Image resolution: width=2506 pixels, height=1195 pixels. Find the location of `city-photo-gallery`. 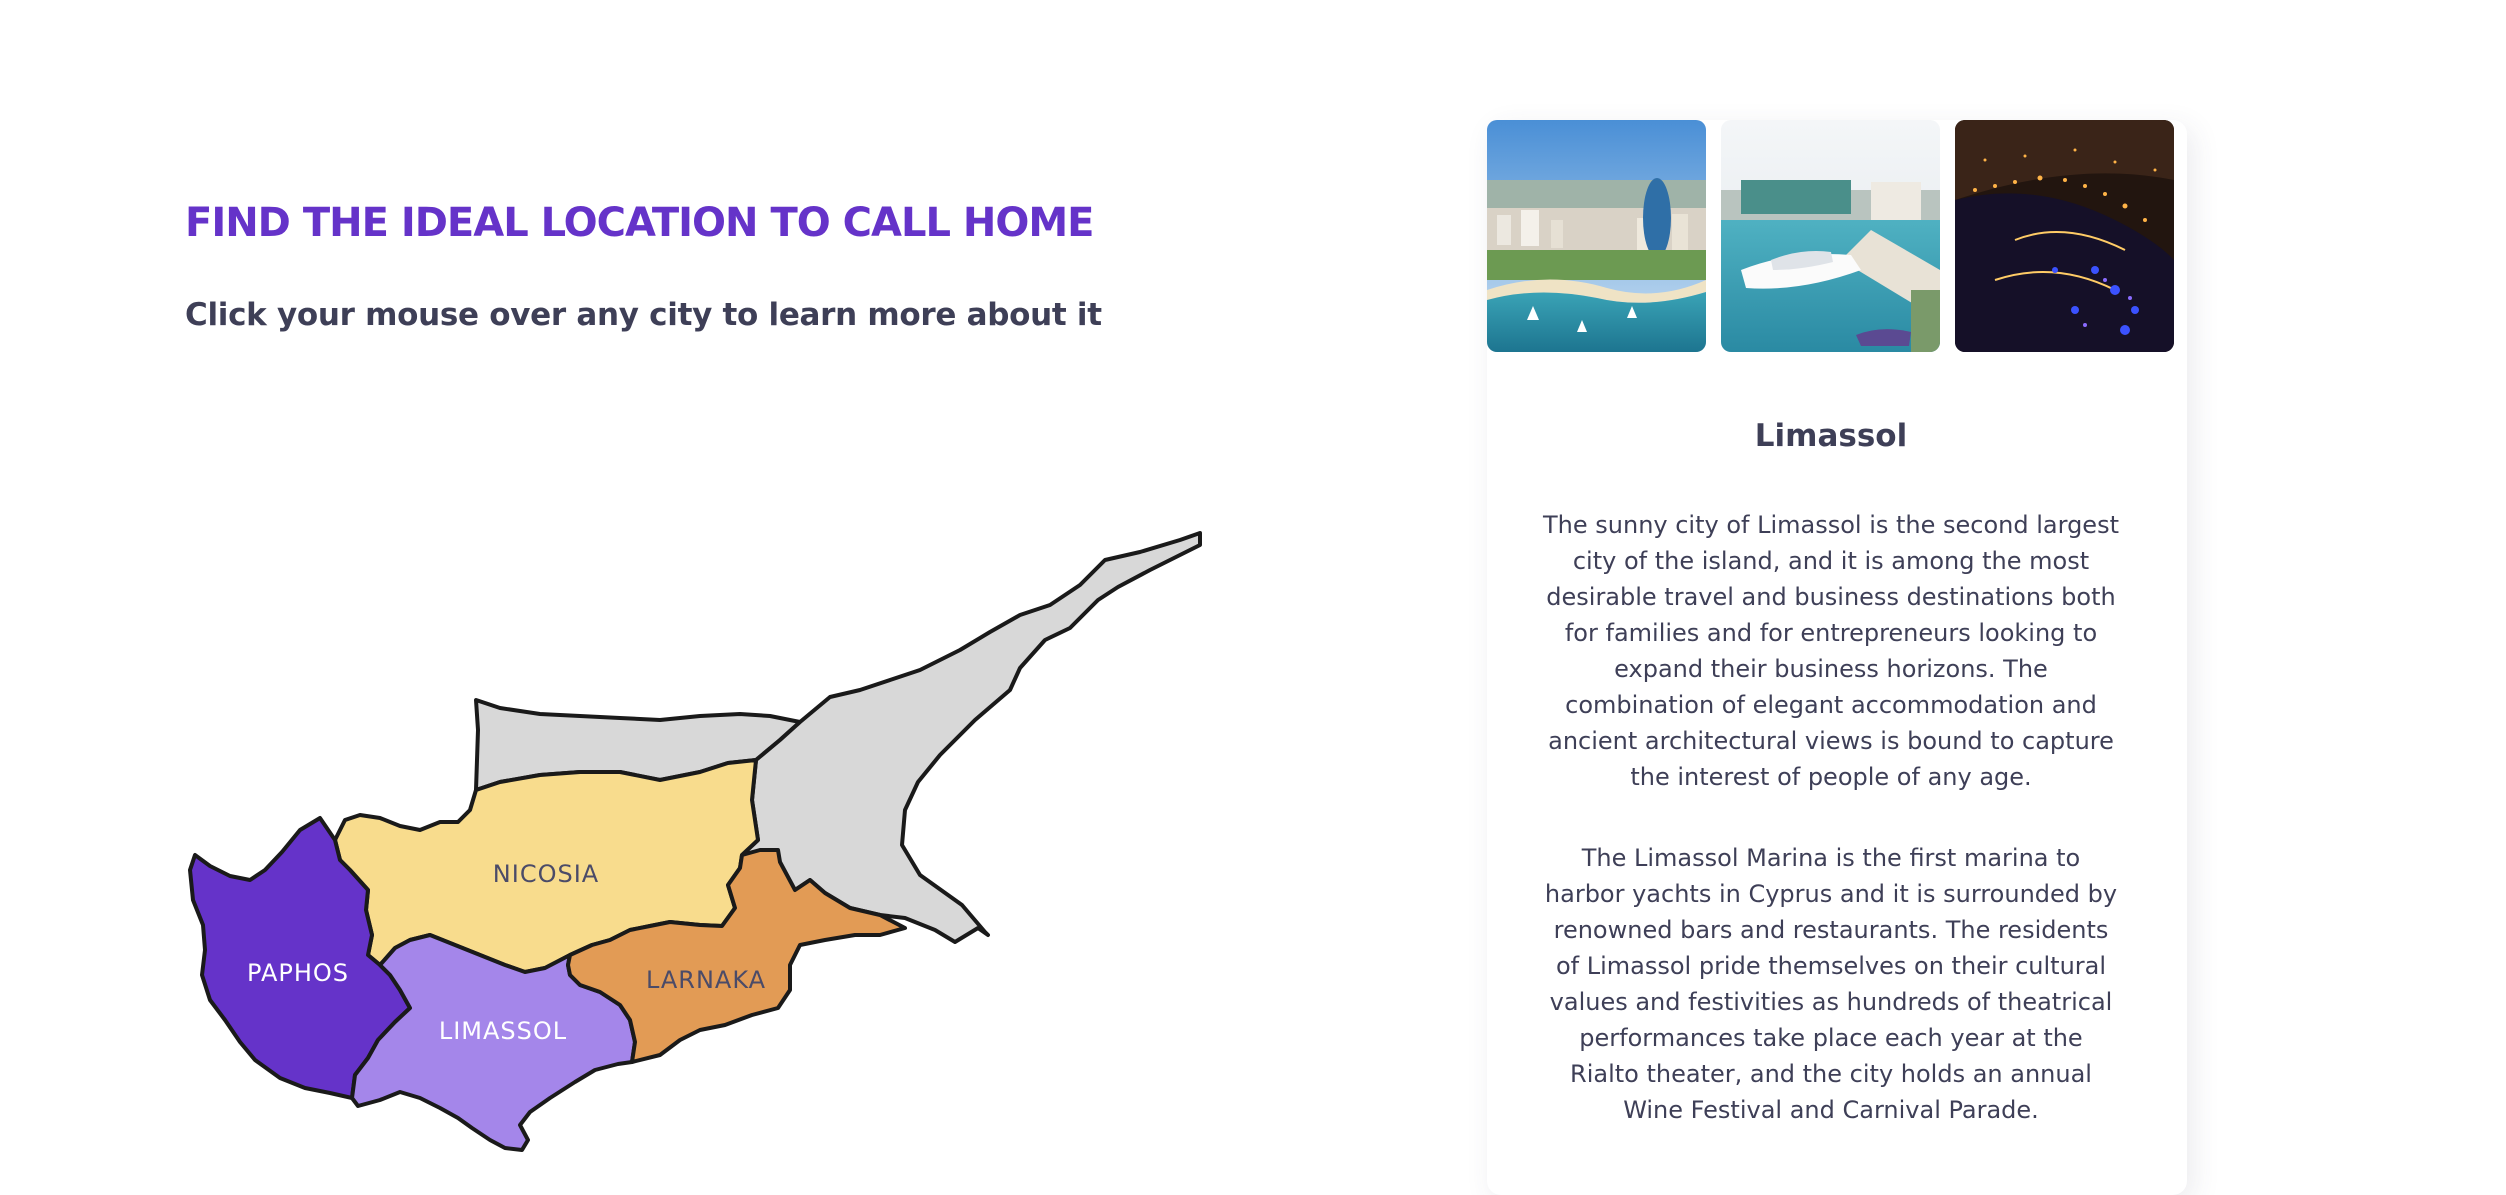

city-photo-gallery is located at coordinates (1831, 236).